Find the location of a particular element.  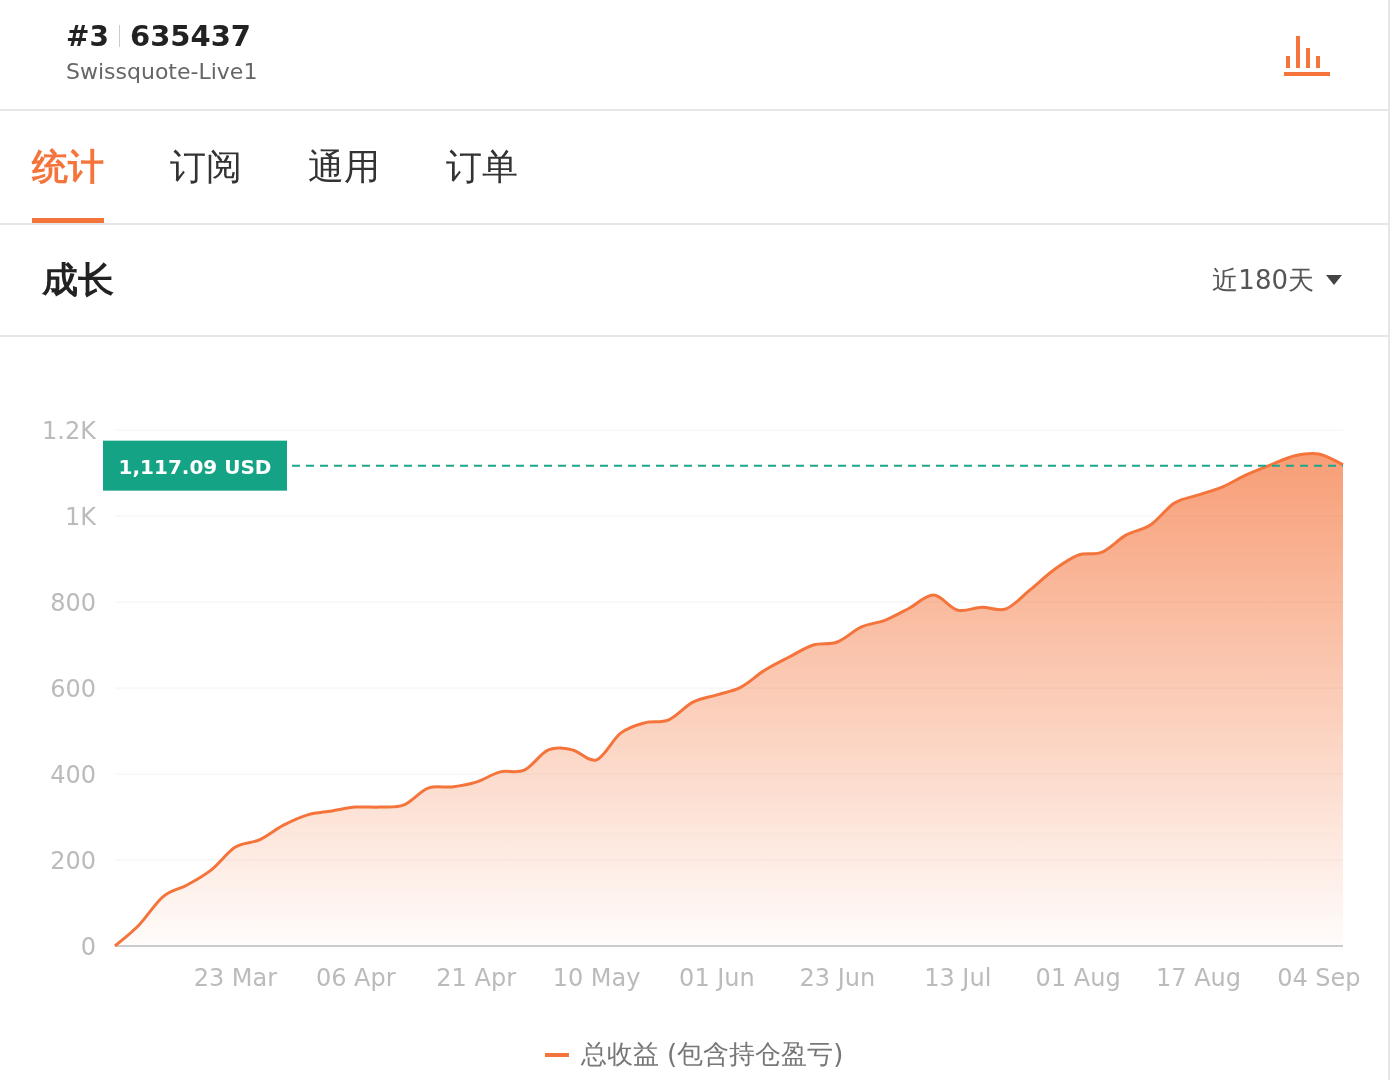

rank-label: #3 is located at coordinates (87, 36).